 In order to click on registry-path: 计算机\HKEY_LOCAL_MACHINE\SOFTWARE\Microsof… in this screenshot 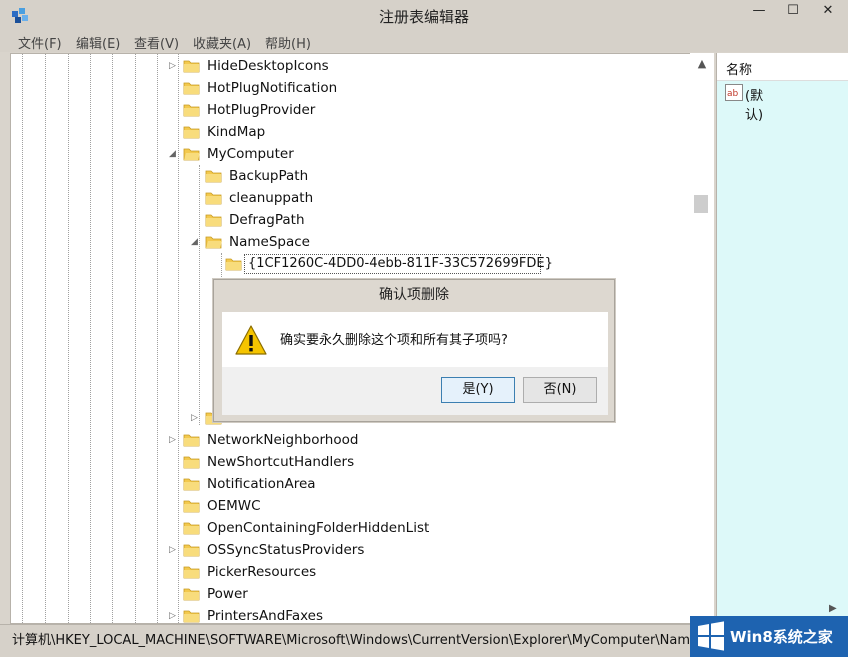, I will do `click(352, 640)`.